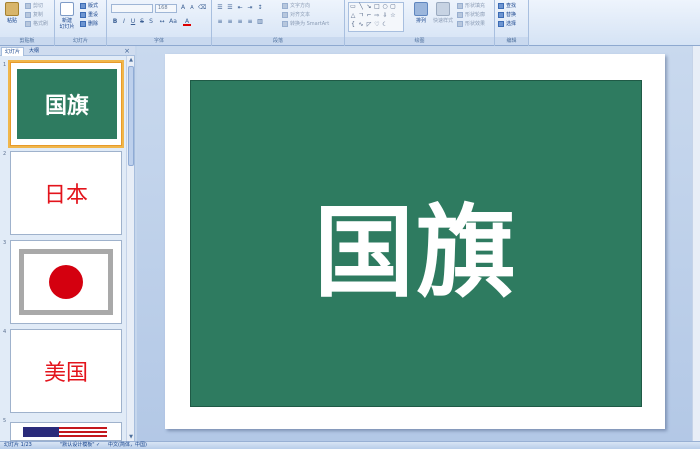 This screenshot has height=449, width=700. I want to click on panel-scrollbar: ▲ ▼, so click(130, 248).